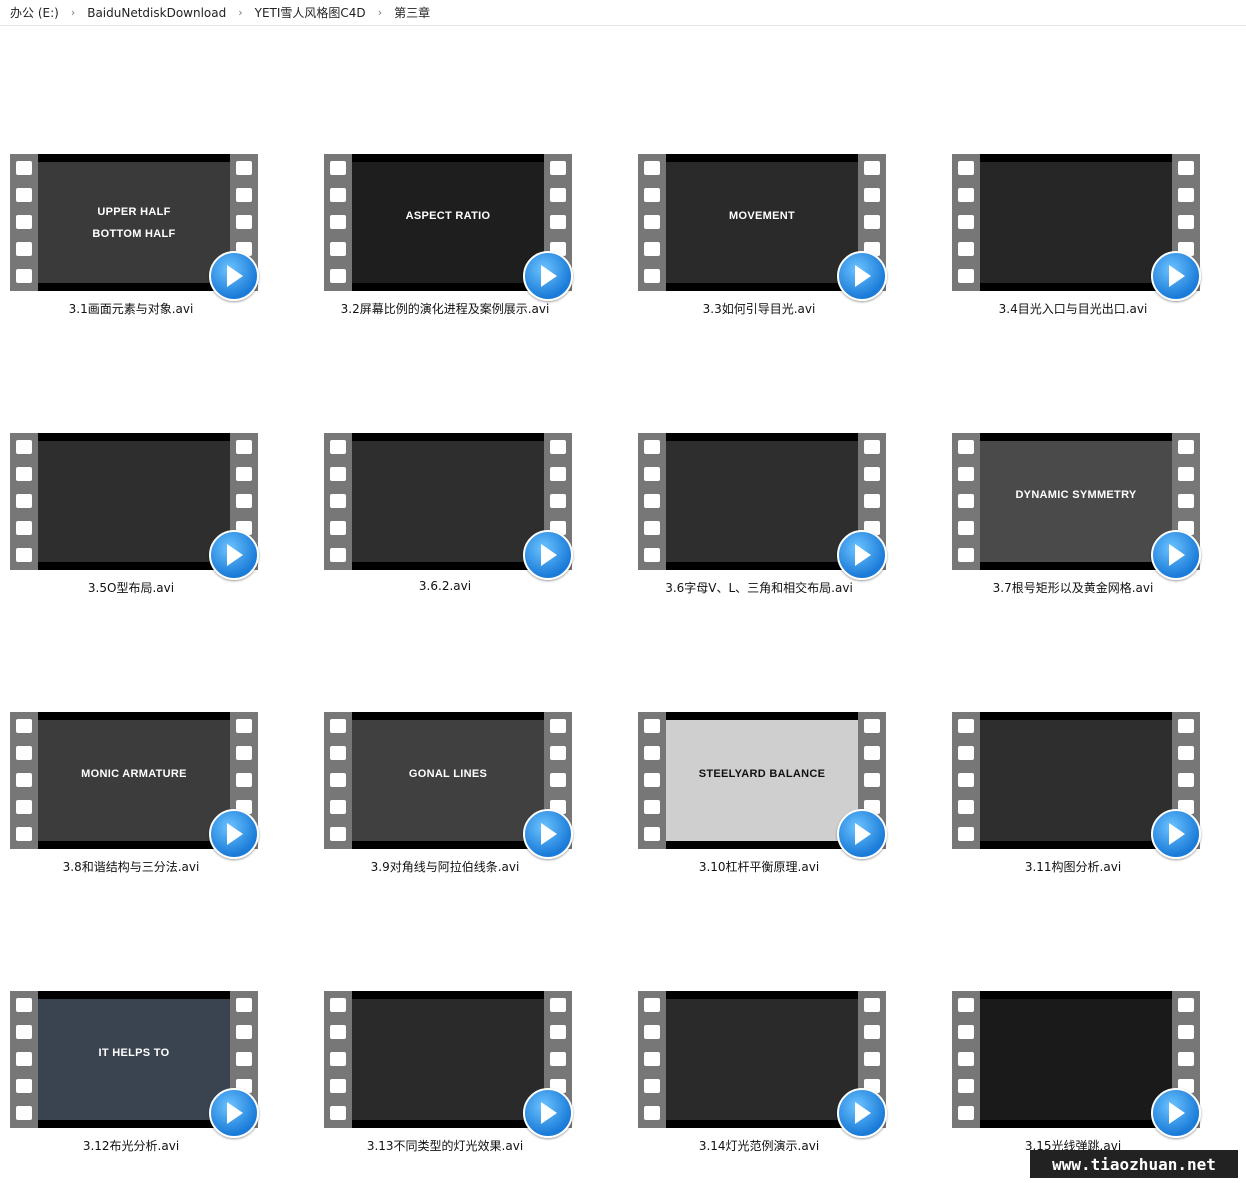 Image resolution: width=1246 pixels, height=1183 pixels. What do you see at coordinates (1076, 501) in the screenshot?
I see `thumbnail-frame: DYNAMIC SYMMETRY` at bounding box center [1076, 501].